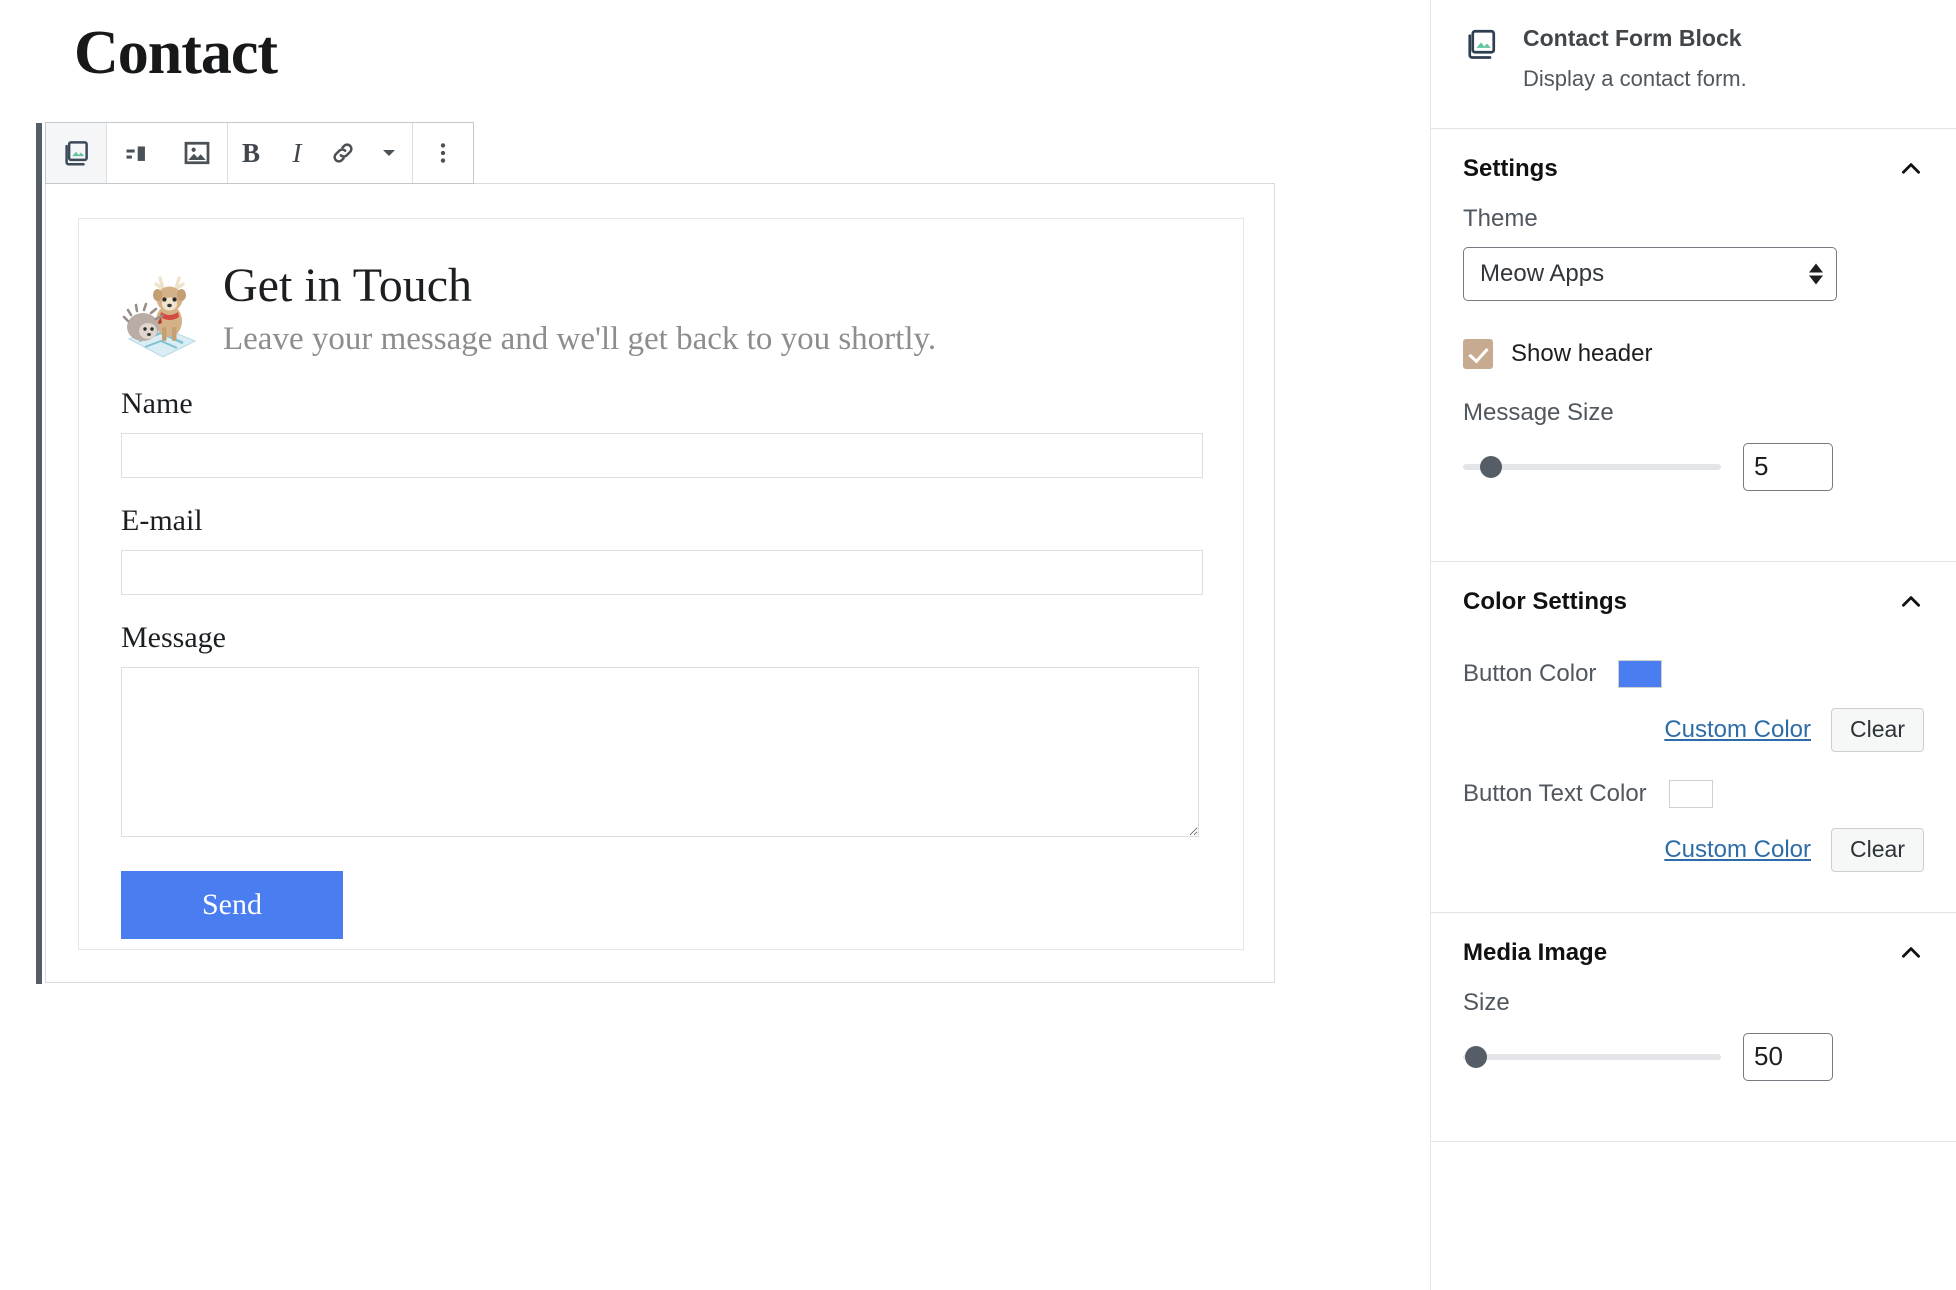 This screenshot has height=1290, width=1956. Describe the element at coordinates (1491, 466) in the screenshot. I see `message-size-slider-thumb` at that location.